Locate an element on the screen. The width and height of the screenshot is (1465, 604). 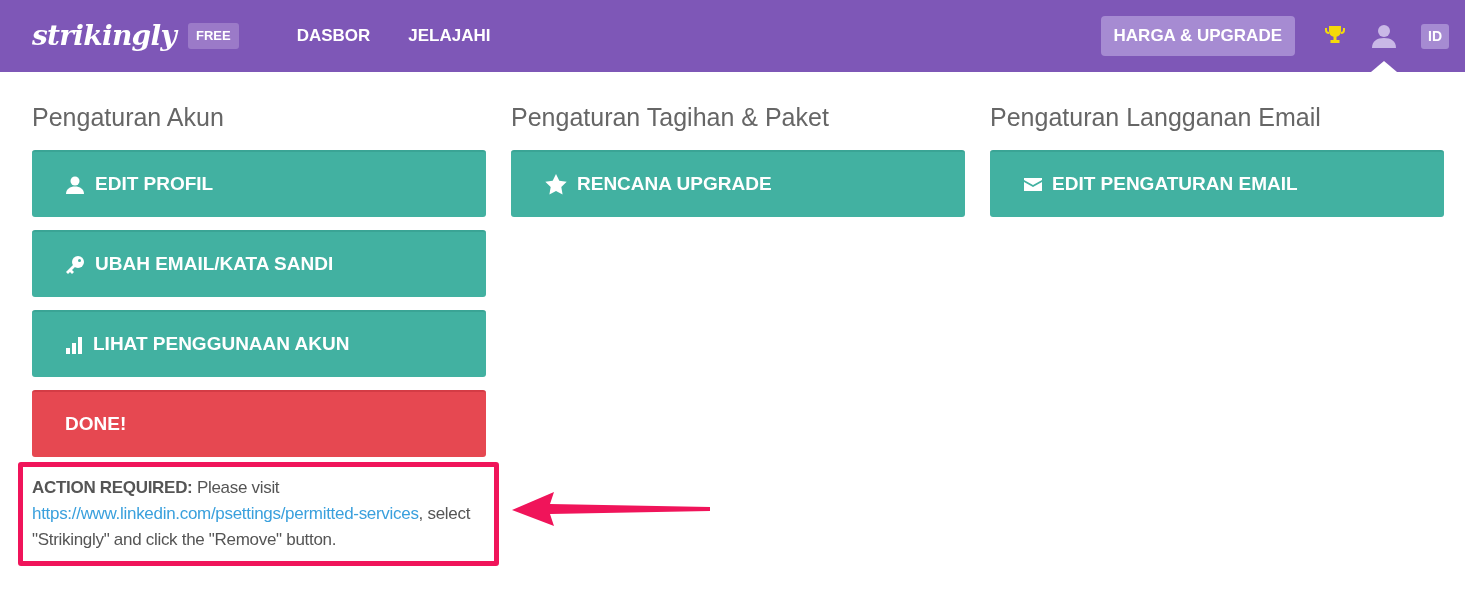
section-heading: Pengaturan Langganan Email is located at coordinates (1156, 117).